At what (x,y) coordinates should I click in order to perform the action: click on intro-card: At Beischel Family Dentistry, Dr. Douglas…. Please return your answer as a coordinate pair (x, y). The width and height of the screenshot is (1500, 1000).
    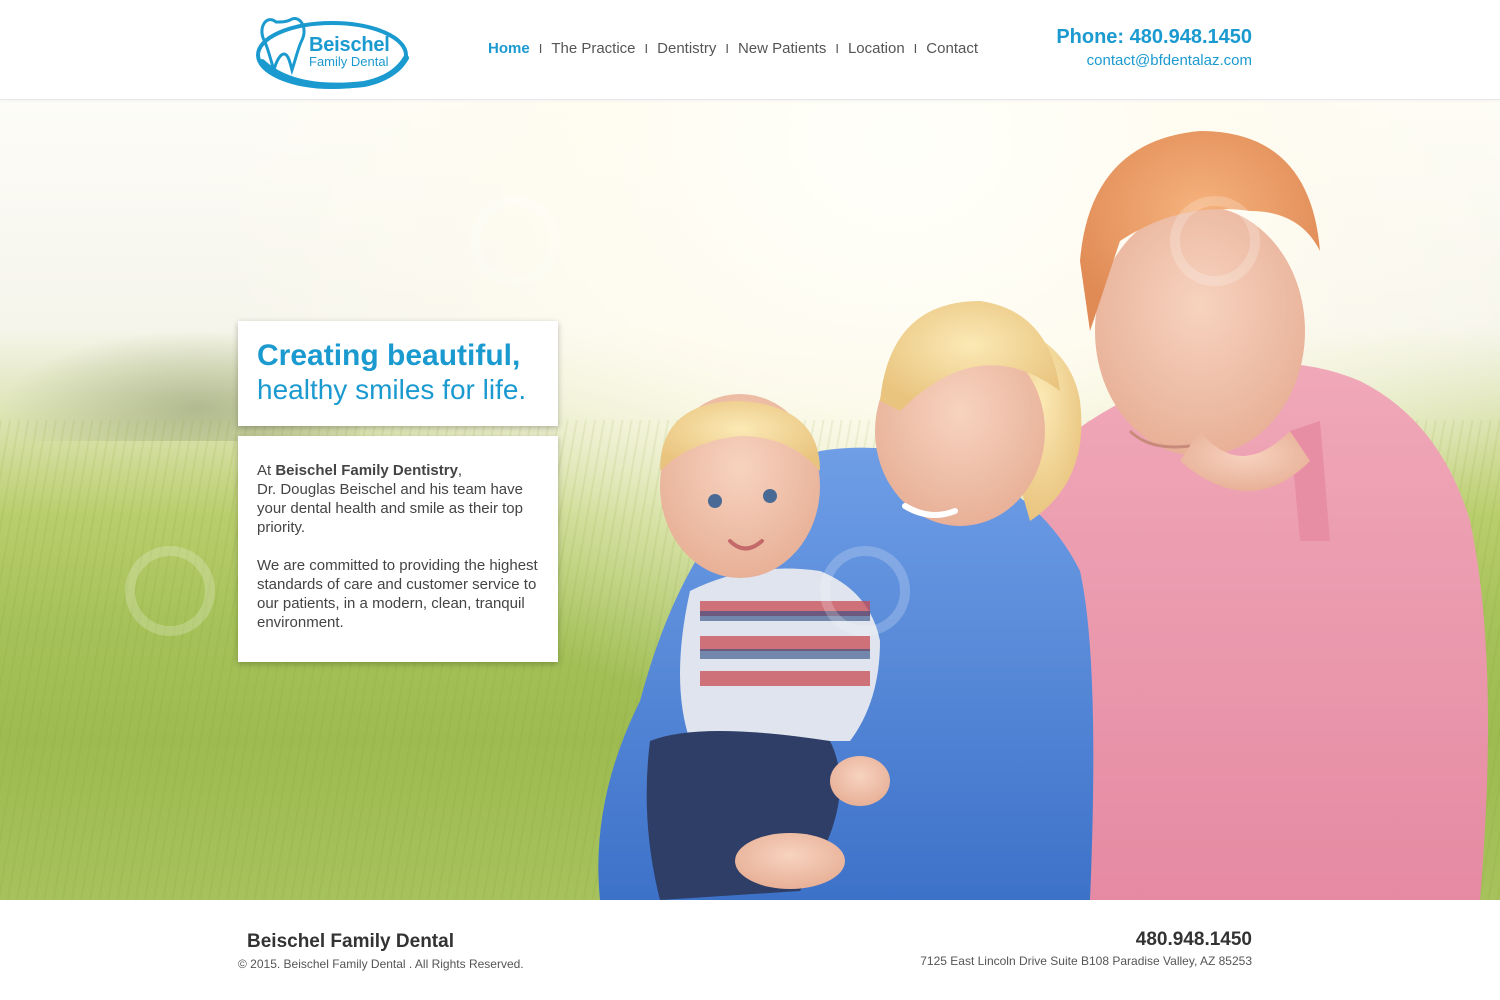
    Looking at the image, I should click on (398, 549).